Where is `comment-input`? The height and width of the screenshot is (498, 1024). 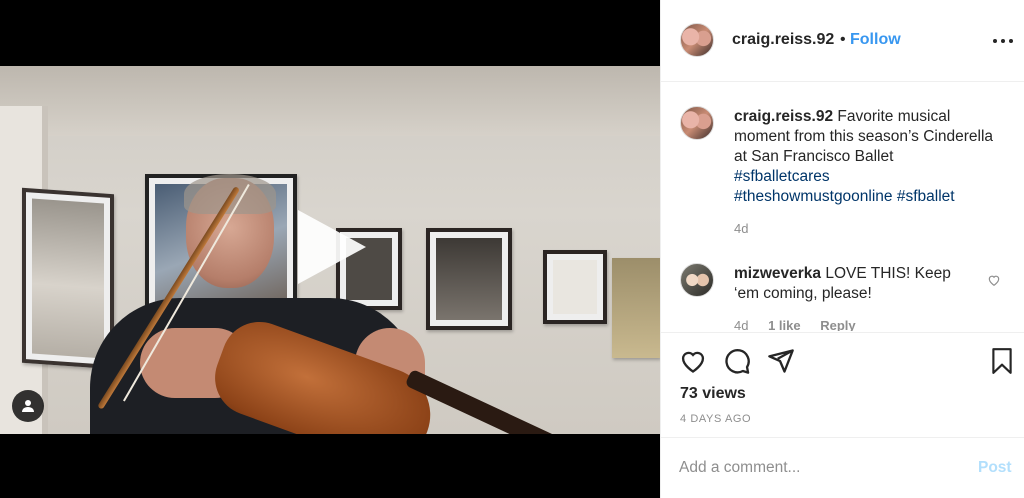
comment-input is located at coordinates (819, 468).